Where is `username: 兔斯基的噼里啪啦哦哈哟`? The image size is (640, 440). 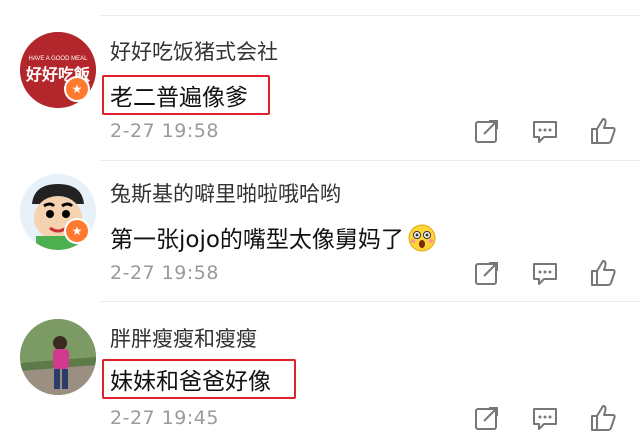 username: 兔斯基的噼里啪啦哦哈哟 is located at coordinates (225, 193).